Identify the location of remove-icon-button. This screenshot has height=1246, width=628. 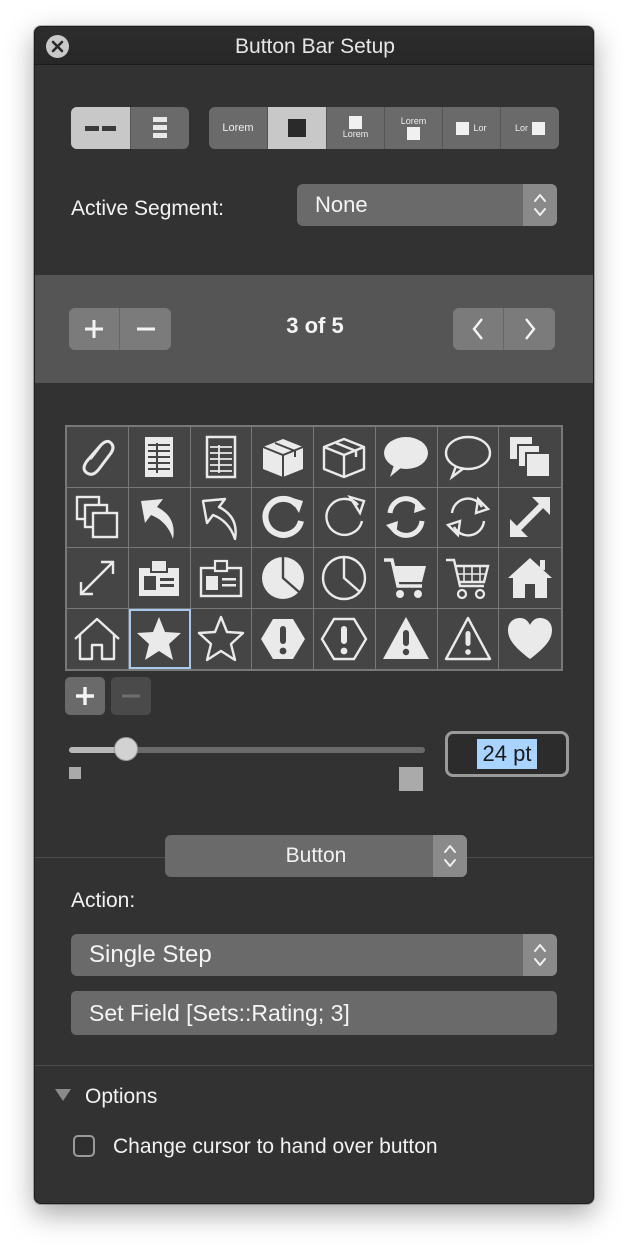
(131, 696).